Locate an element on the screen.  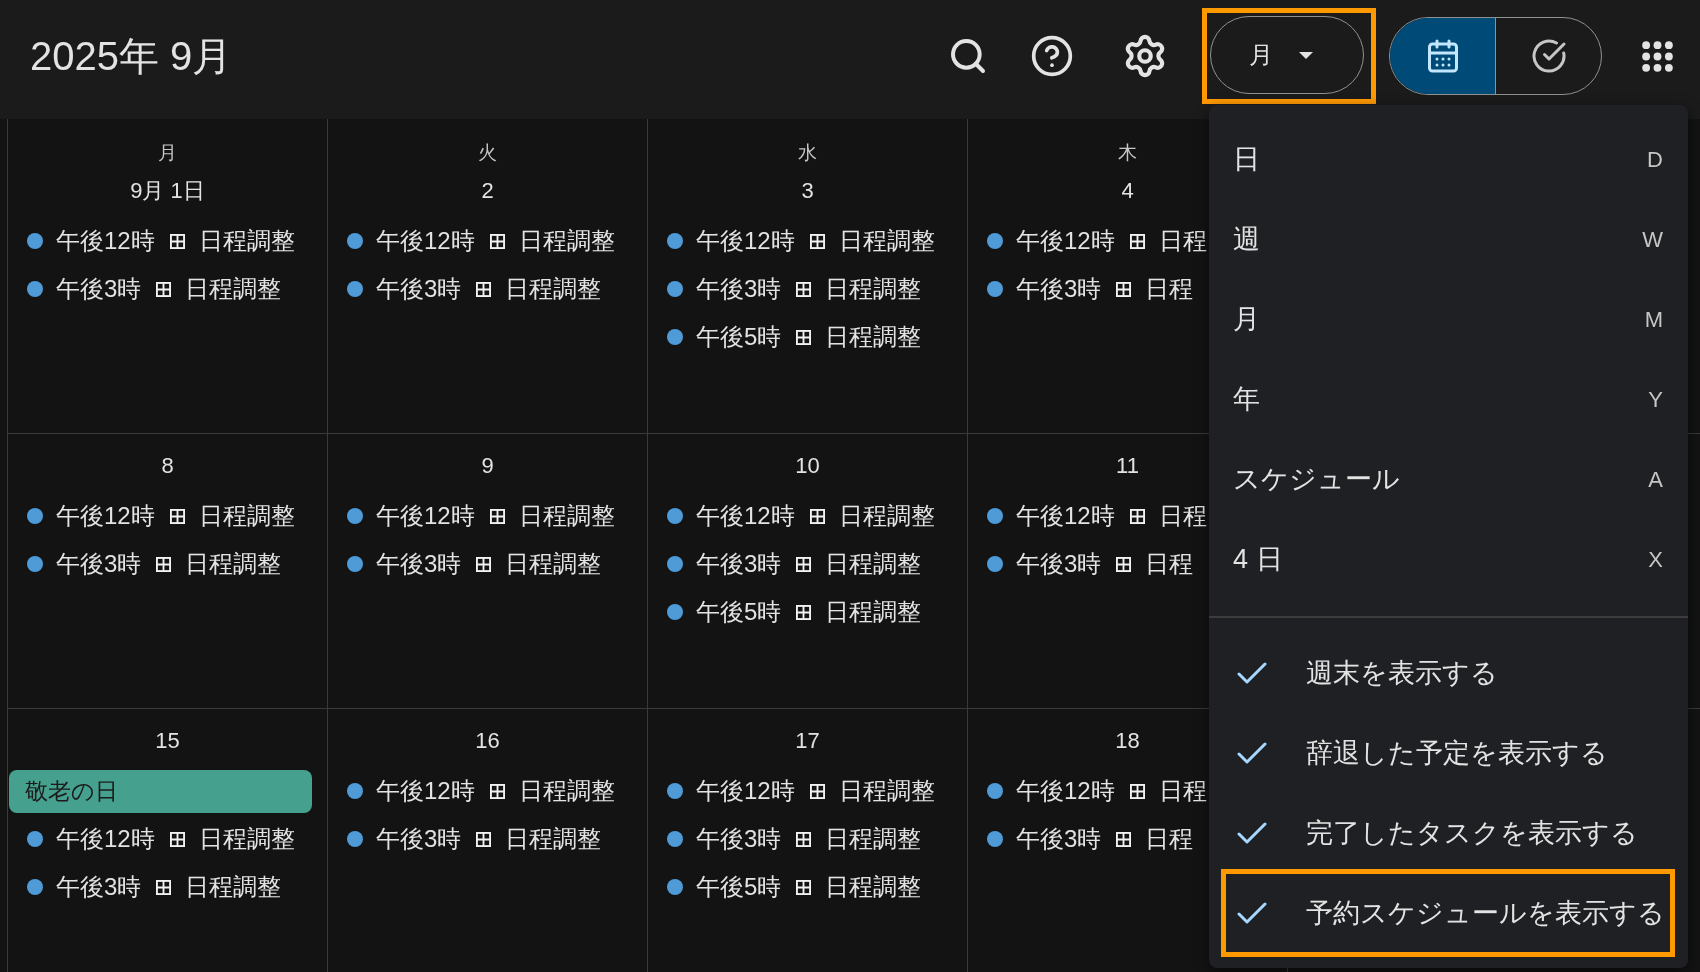
menu-item: 4 日 X is located at coordinates (1448, 559).